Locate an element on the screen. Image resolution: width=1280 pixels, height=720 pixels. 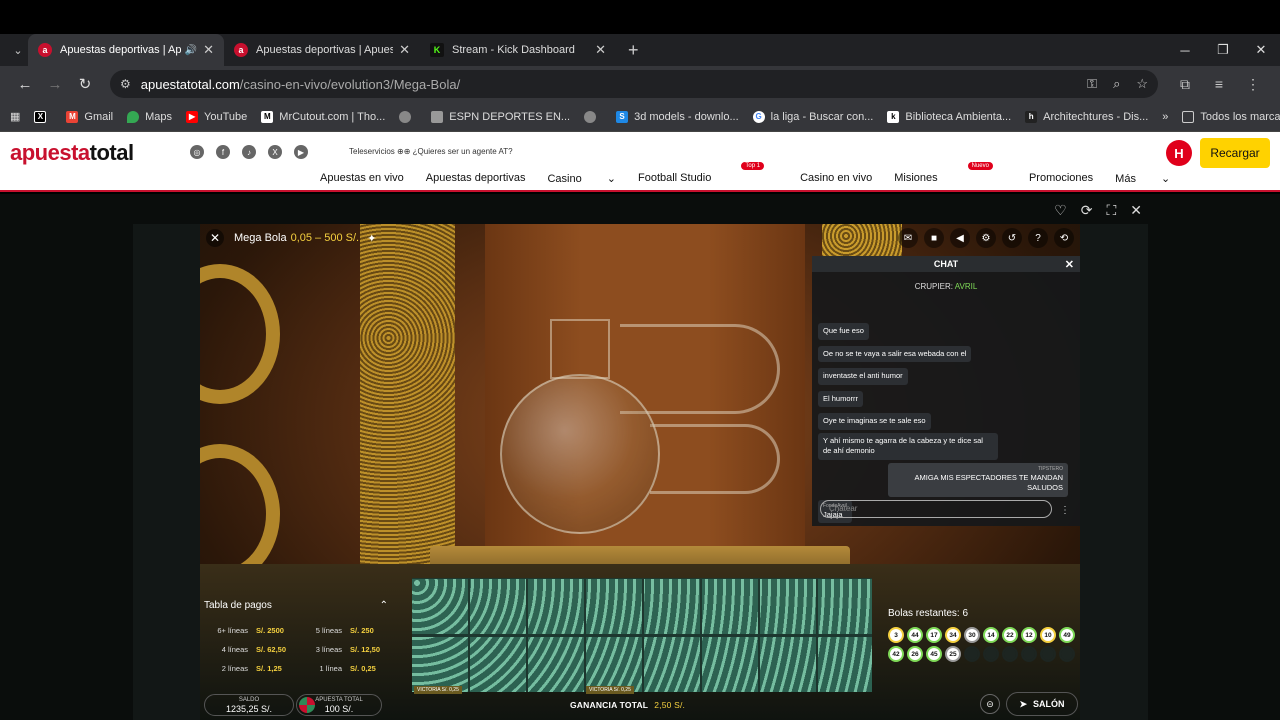
refresh-icon: ⟳ is located at coordinates (1087, 210).